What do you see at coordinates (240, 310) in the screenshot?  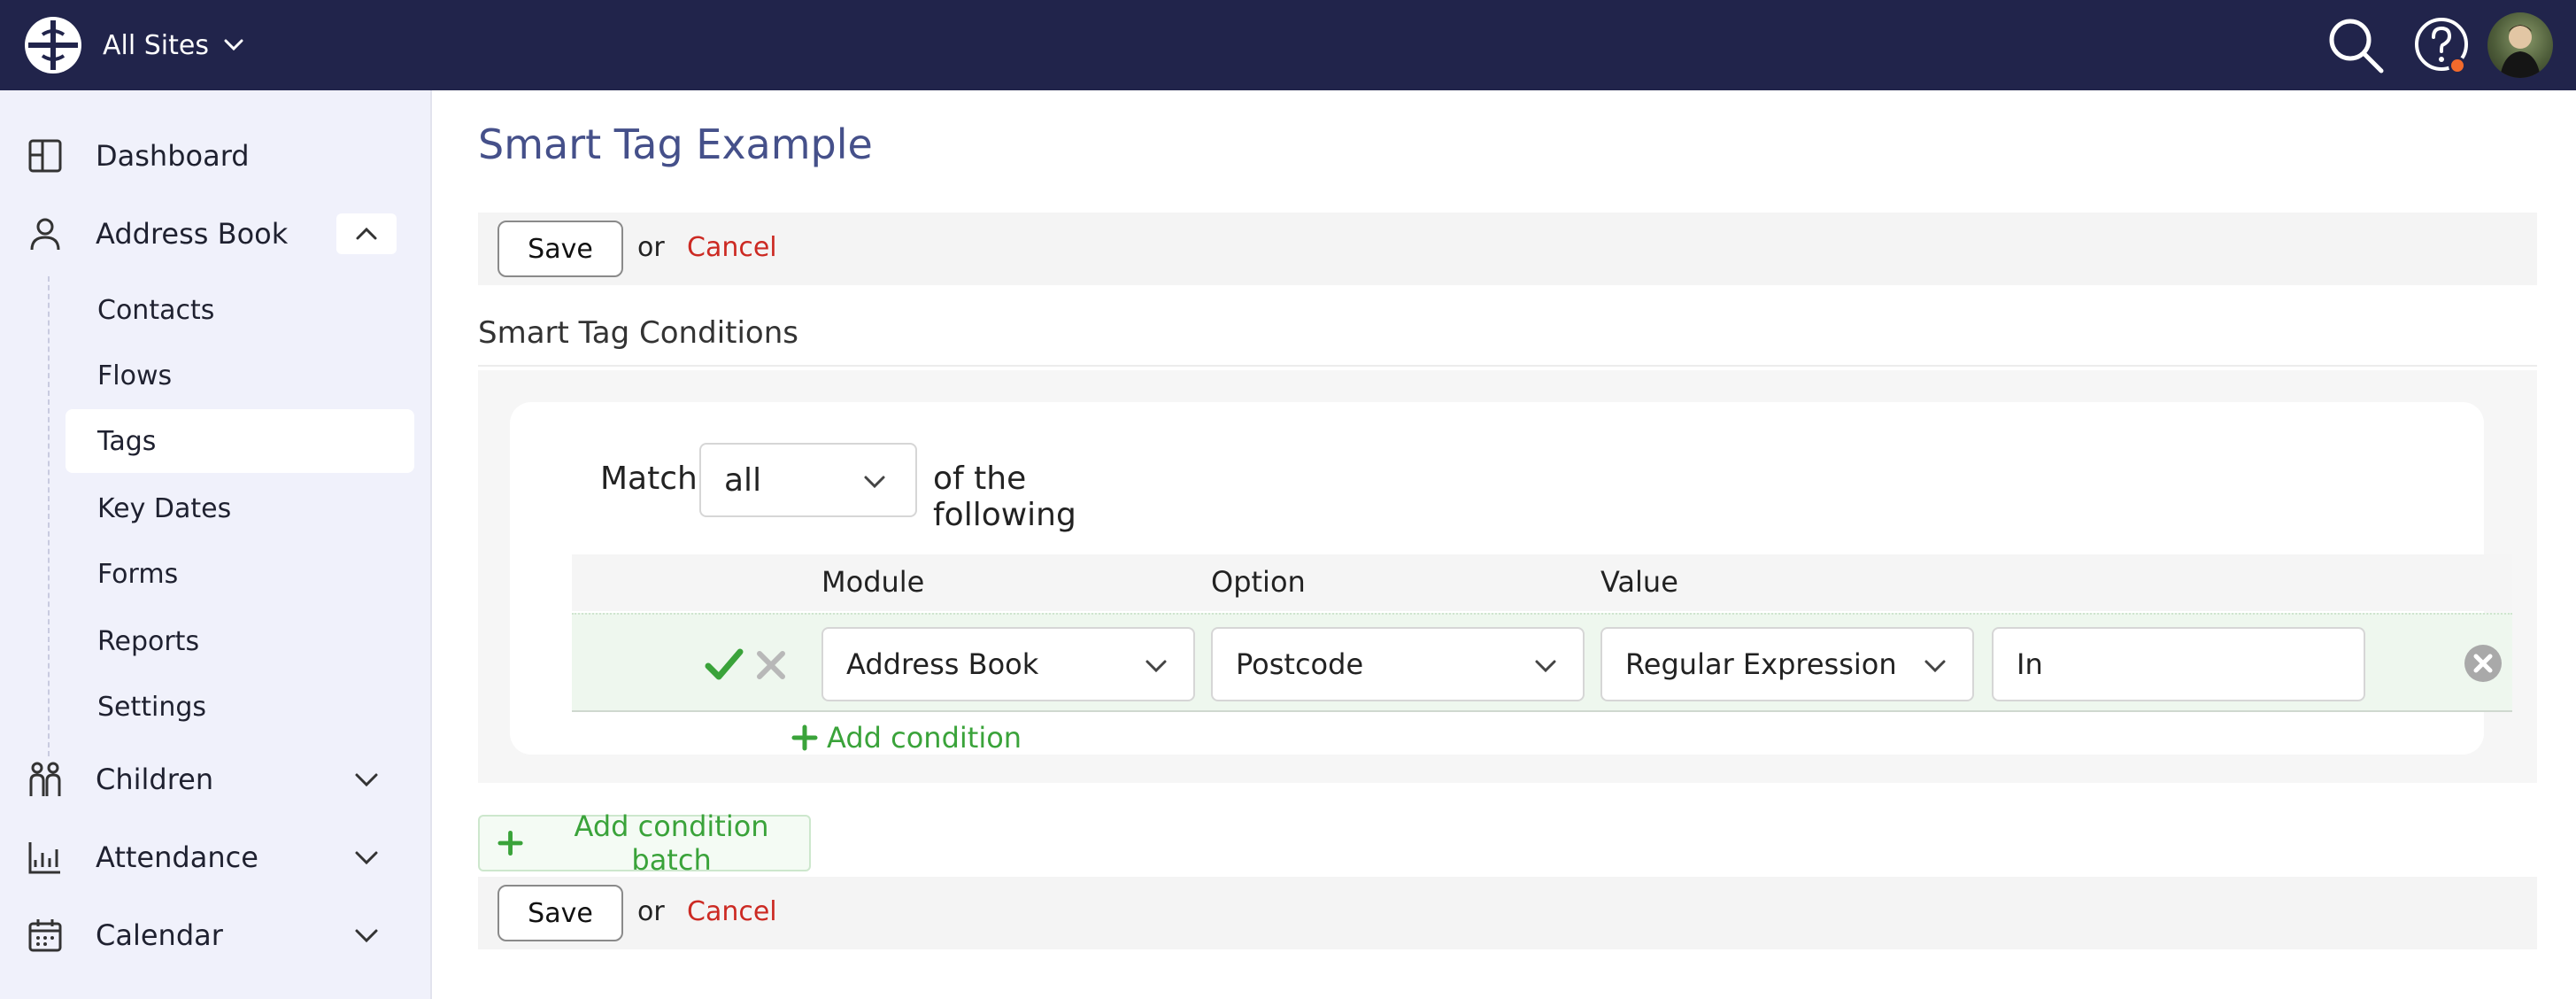 I see `sidebar-item-contacts: Contacts` at bounding box center [240, 310].